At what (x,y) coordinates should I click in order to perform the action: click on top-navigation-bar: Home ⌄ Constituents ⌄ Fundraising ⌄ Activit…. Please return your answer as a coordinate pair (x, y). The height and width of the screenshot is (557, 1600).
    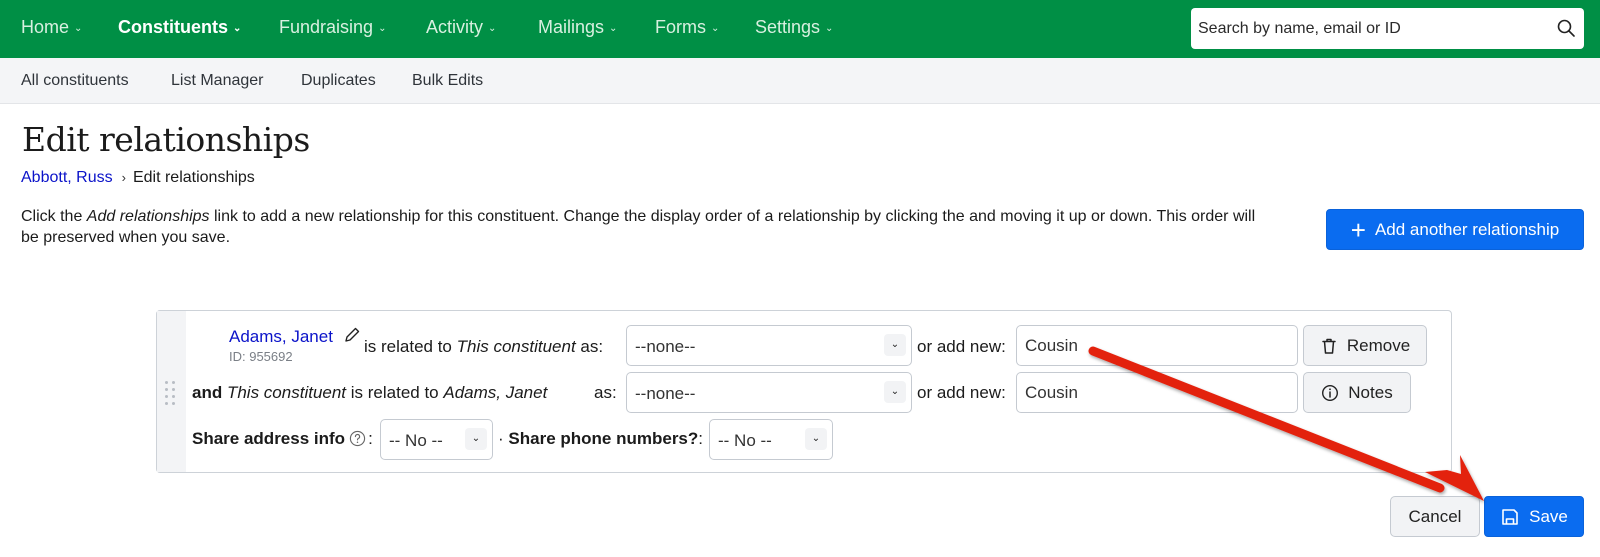
    Looking at the image, I should click on (800, 29).